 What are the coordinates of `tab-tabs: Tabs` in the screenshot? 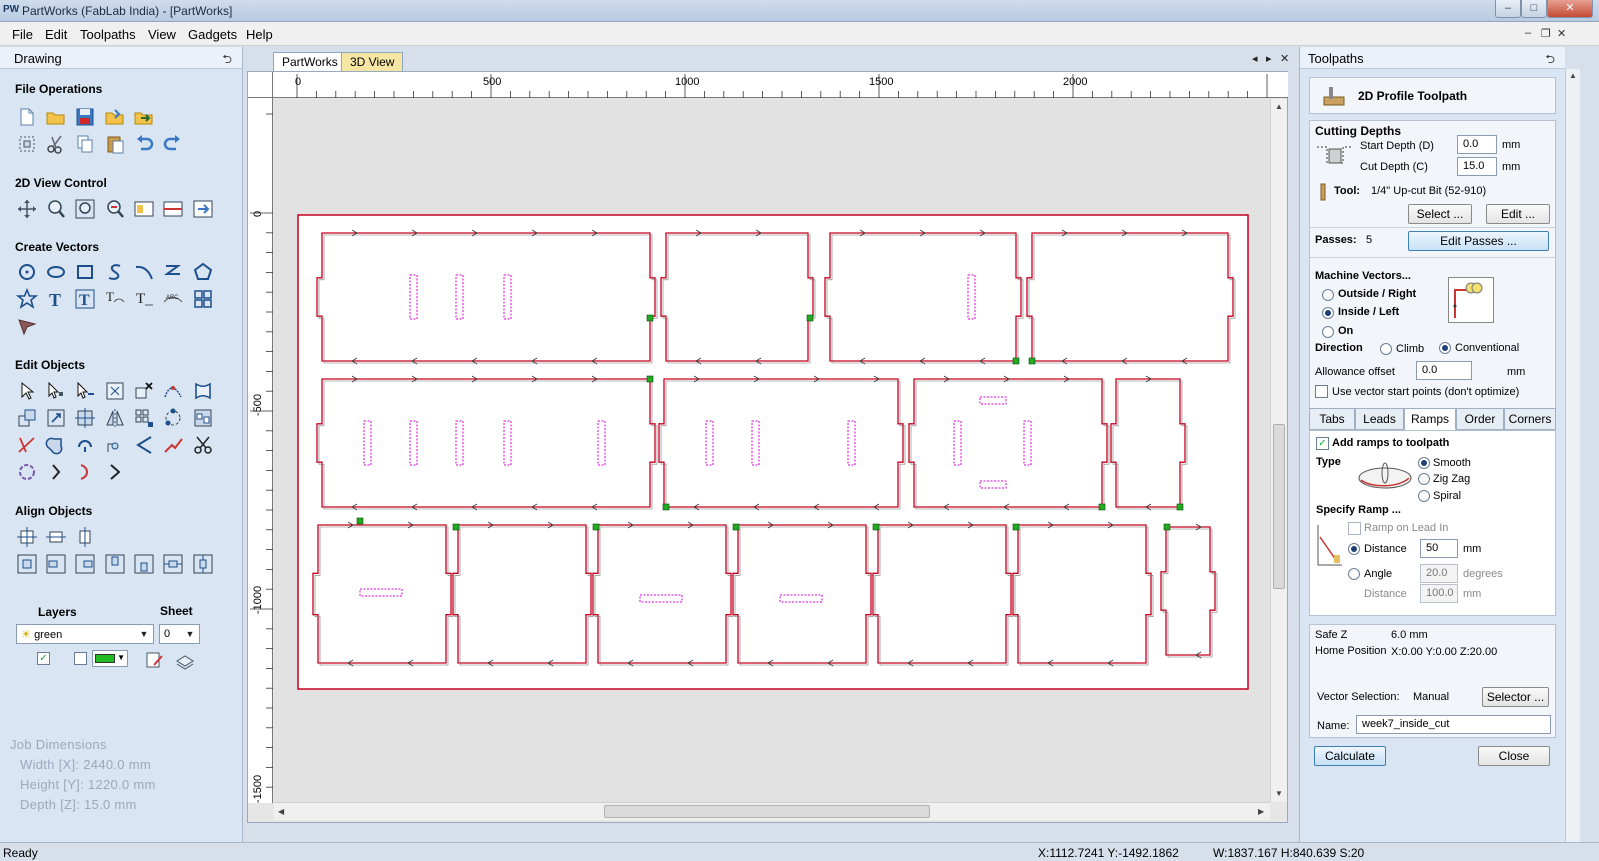 It's located at (1332, 419).